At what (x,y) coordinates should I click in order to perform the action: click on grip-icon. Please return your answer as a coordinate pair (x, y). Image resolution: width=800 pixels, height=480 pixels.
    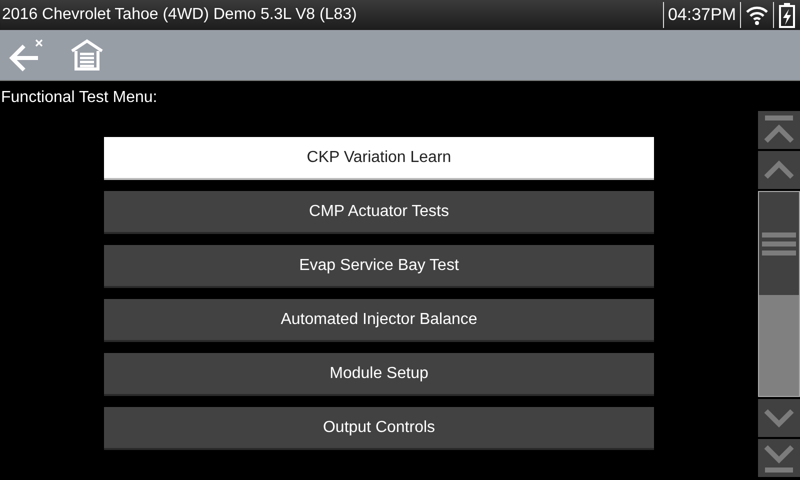
    Looking at the image, I should click on (779, 243).